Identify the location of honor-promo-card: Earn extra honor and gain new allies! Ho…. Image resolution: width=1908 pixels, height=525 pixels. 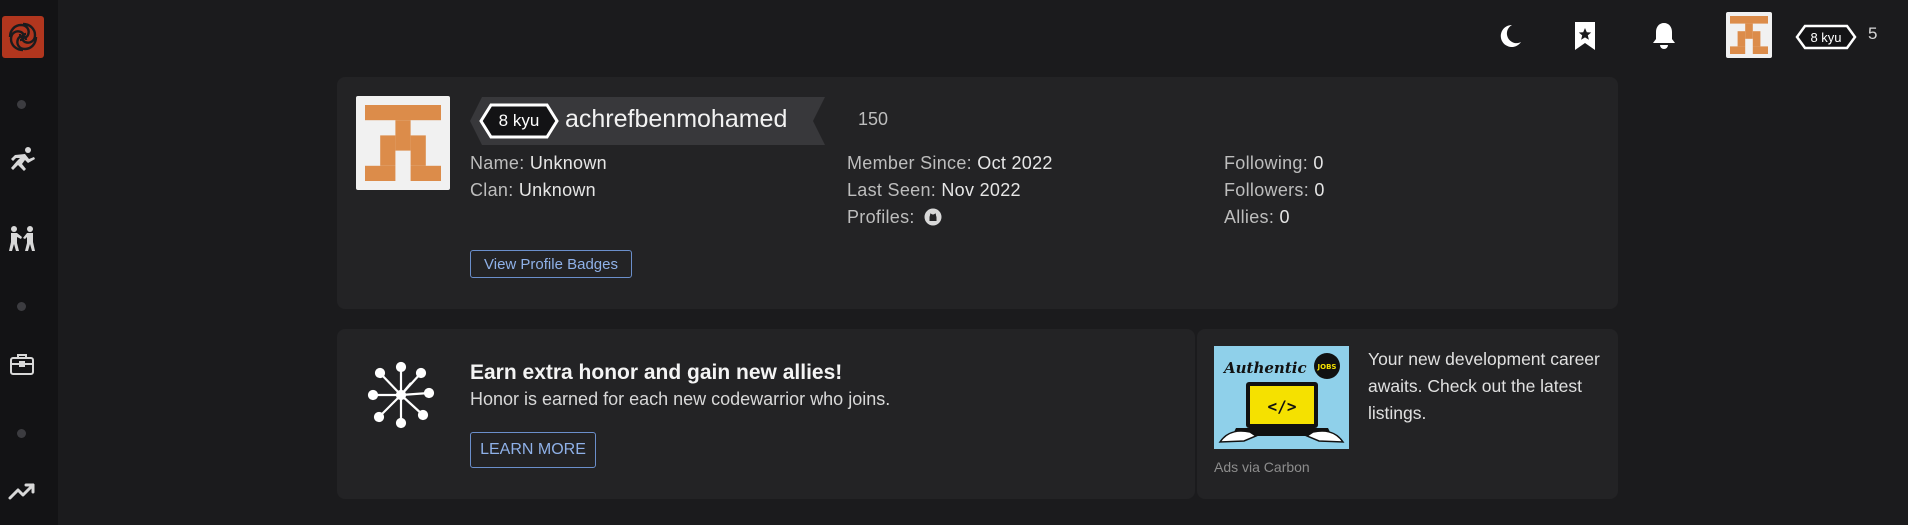
(766, 414).